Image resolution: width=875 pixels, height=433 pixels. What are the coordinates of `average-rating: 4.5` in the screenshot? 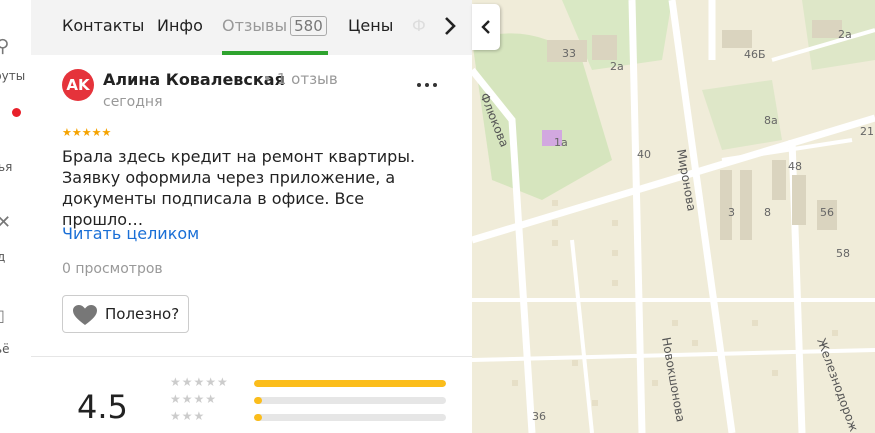 It's located at (102, 407).